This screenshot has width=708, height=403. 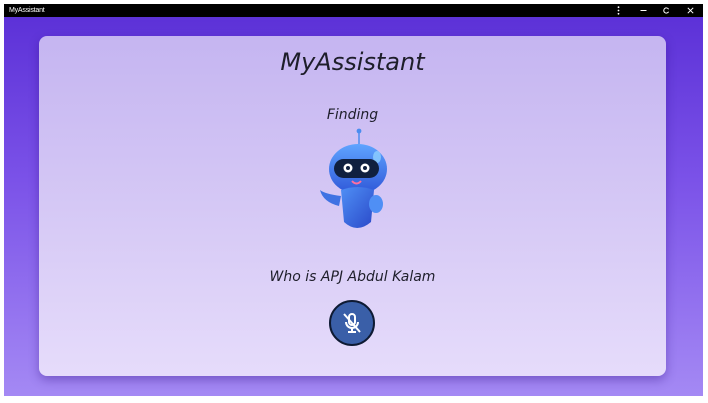 I want to click on page-title: MyAssistant, so click(x=352, y=62).